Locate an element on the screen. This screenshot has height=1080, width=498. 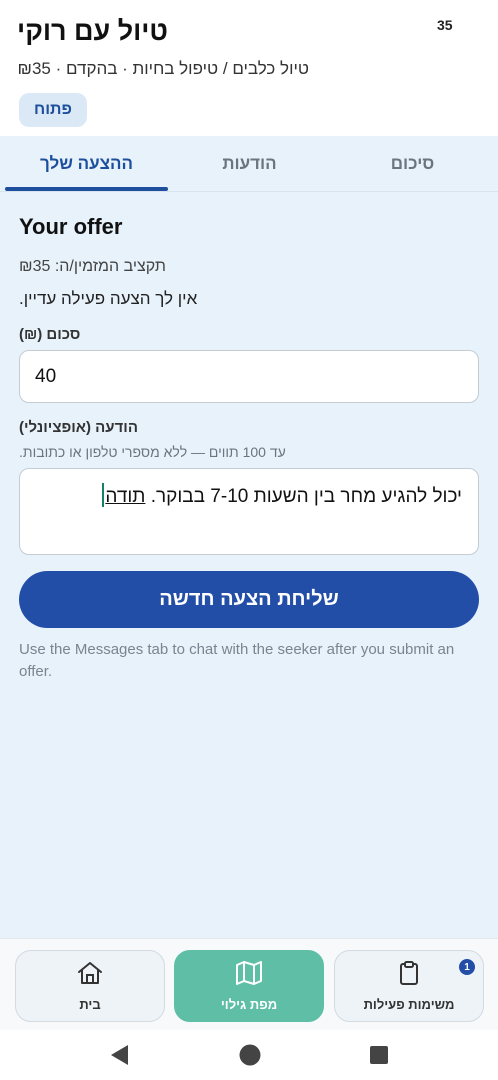
title-count: 35 is located at coordinates (445, 25).